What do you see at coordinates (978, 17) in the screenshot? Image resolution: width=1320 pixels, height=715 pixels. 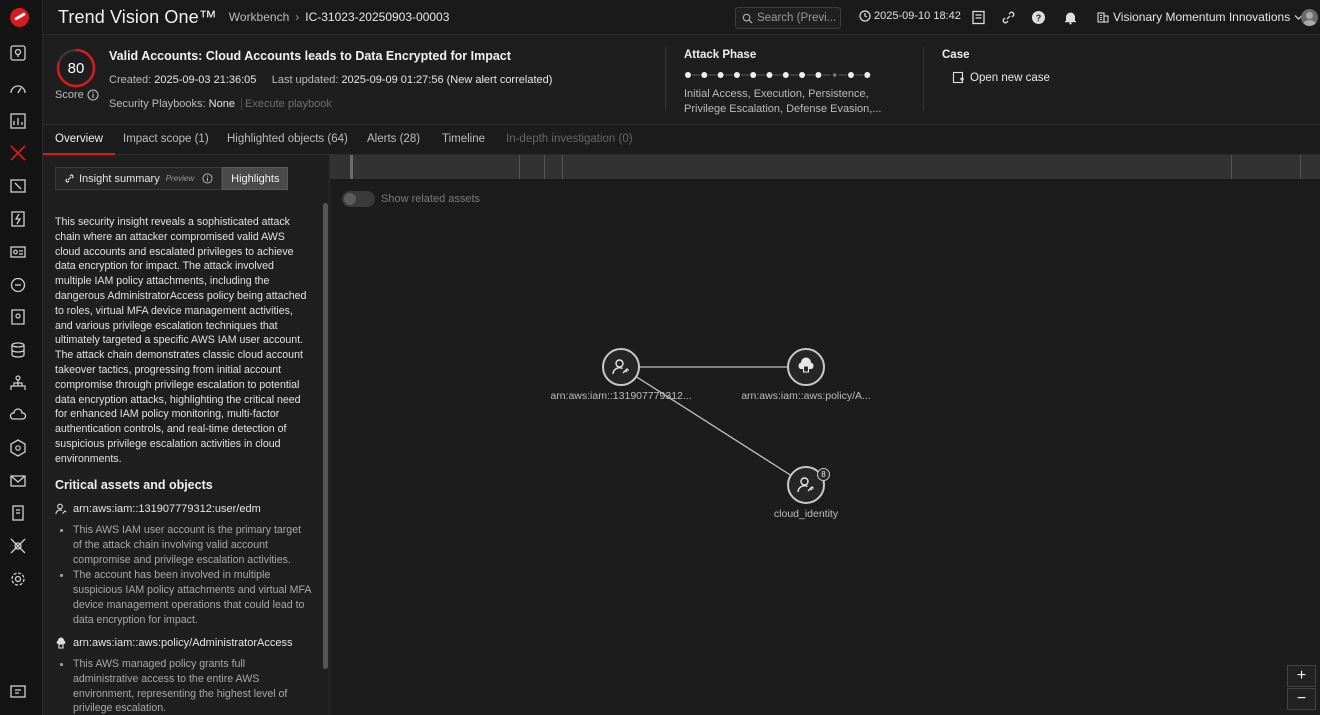 I see `notes-icon` at bounding box center [978, 17].